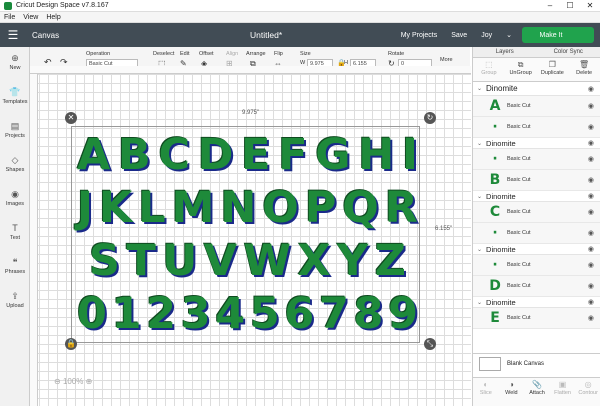 The width and height of the screenshot is (600, 406). What do you see at coordinates (255, 155) in the screenshot?
I see `glyph-E: E` at bounding box center [255, 155].